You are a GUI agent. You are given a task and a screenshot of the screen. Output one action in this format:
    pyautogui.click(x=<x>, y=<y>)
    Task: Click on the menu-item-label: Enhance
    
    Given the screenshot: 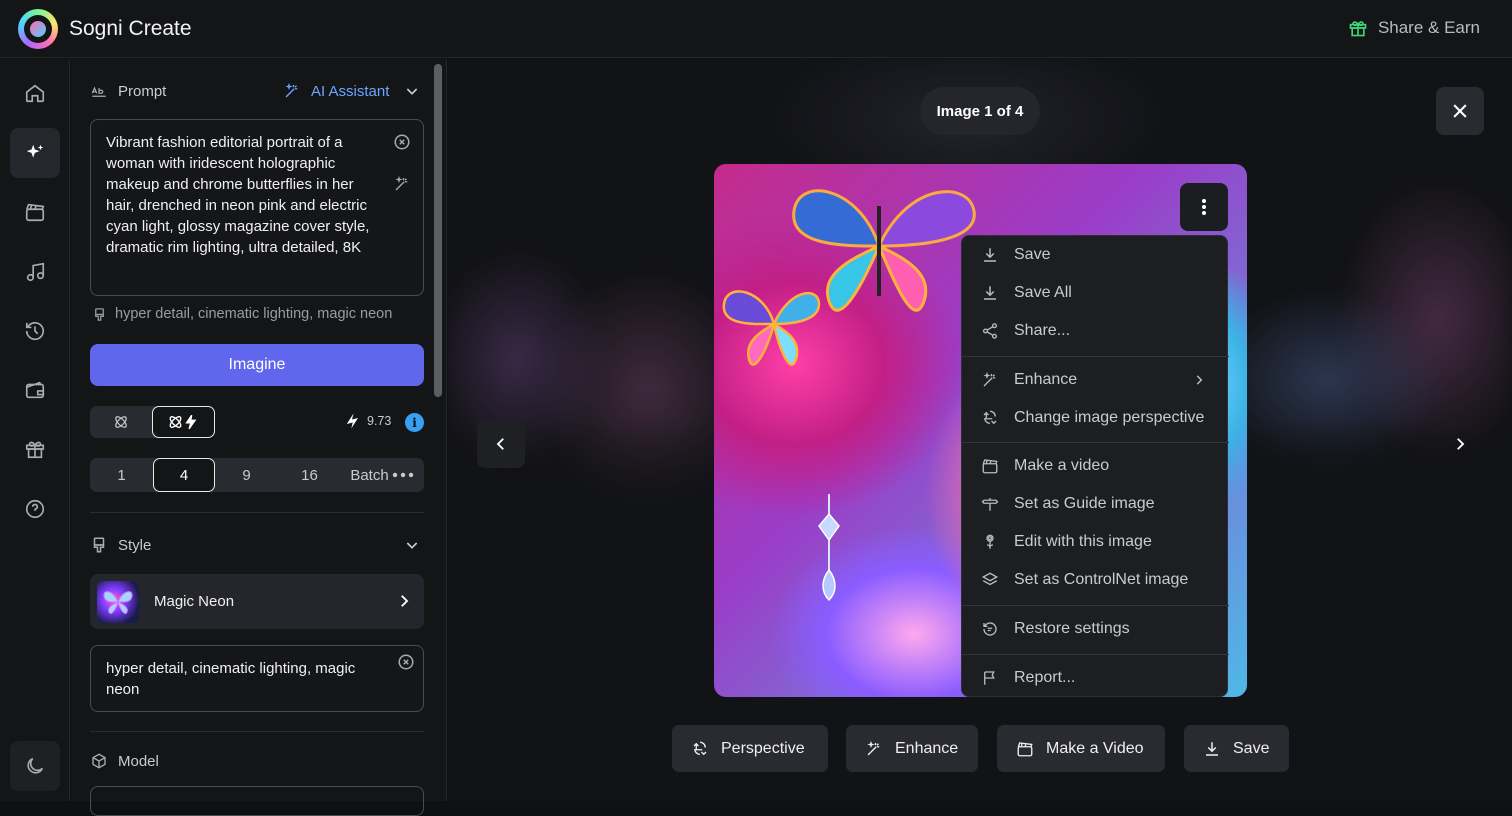 What is the action you would take?
    pyautogui.click(x=1046, y=379)
    